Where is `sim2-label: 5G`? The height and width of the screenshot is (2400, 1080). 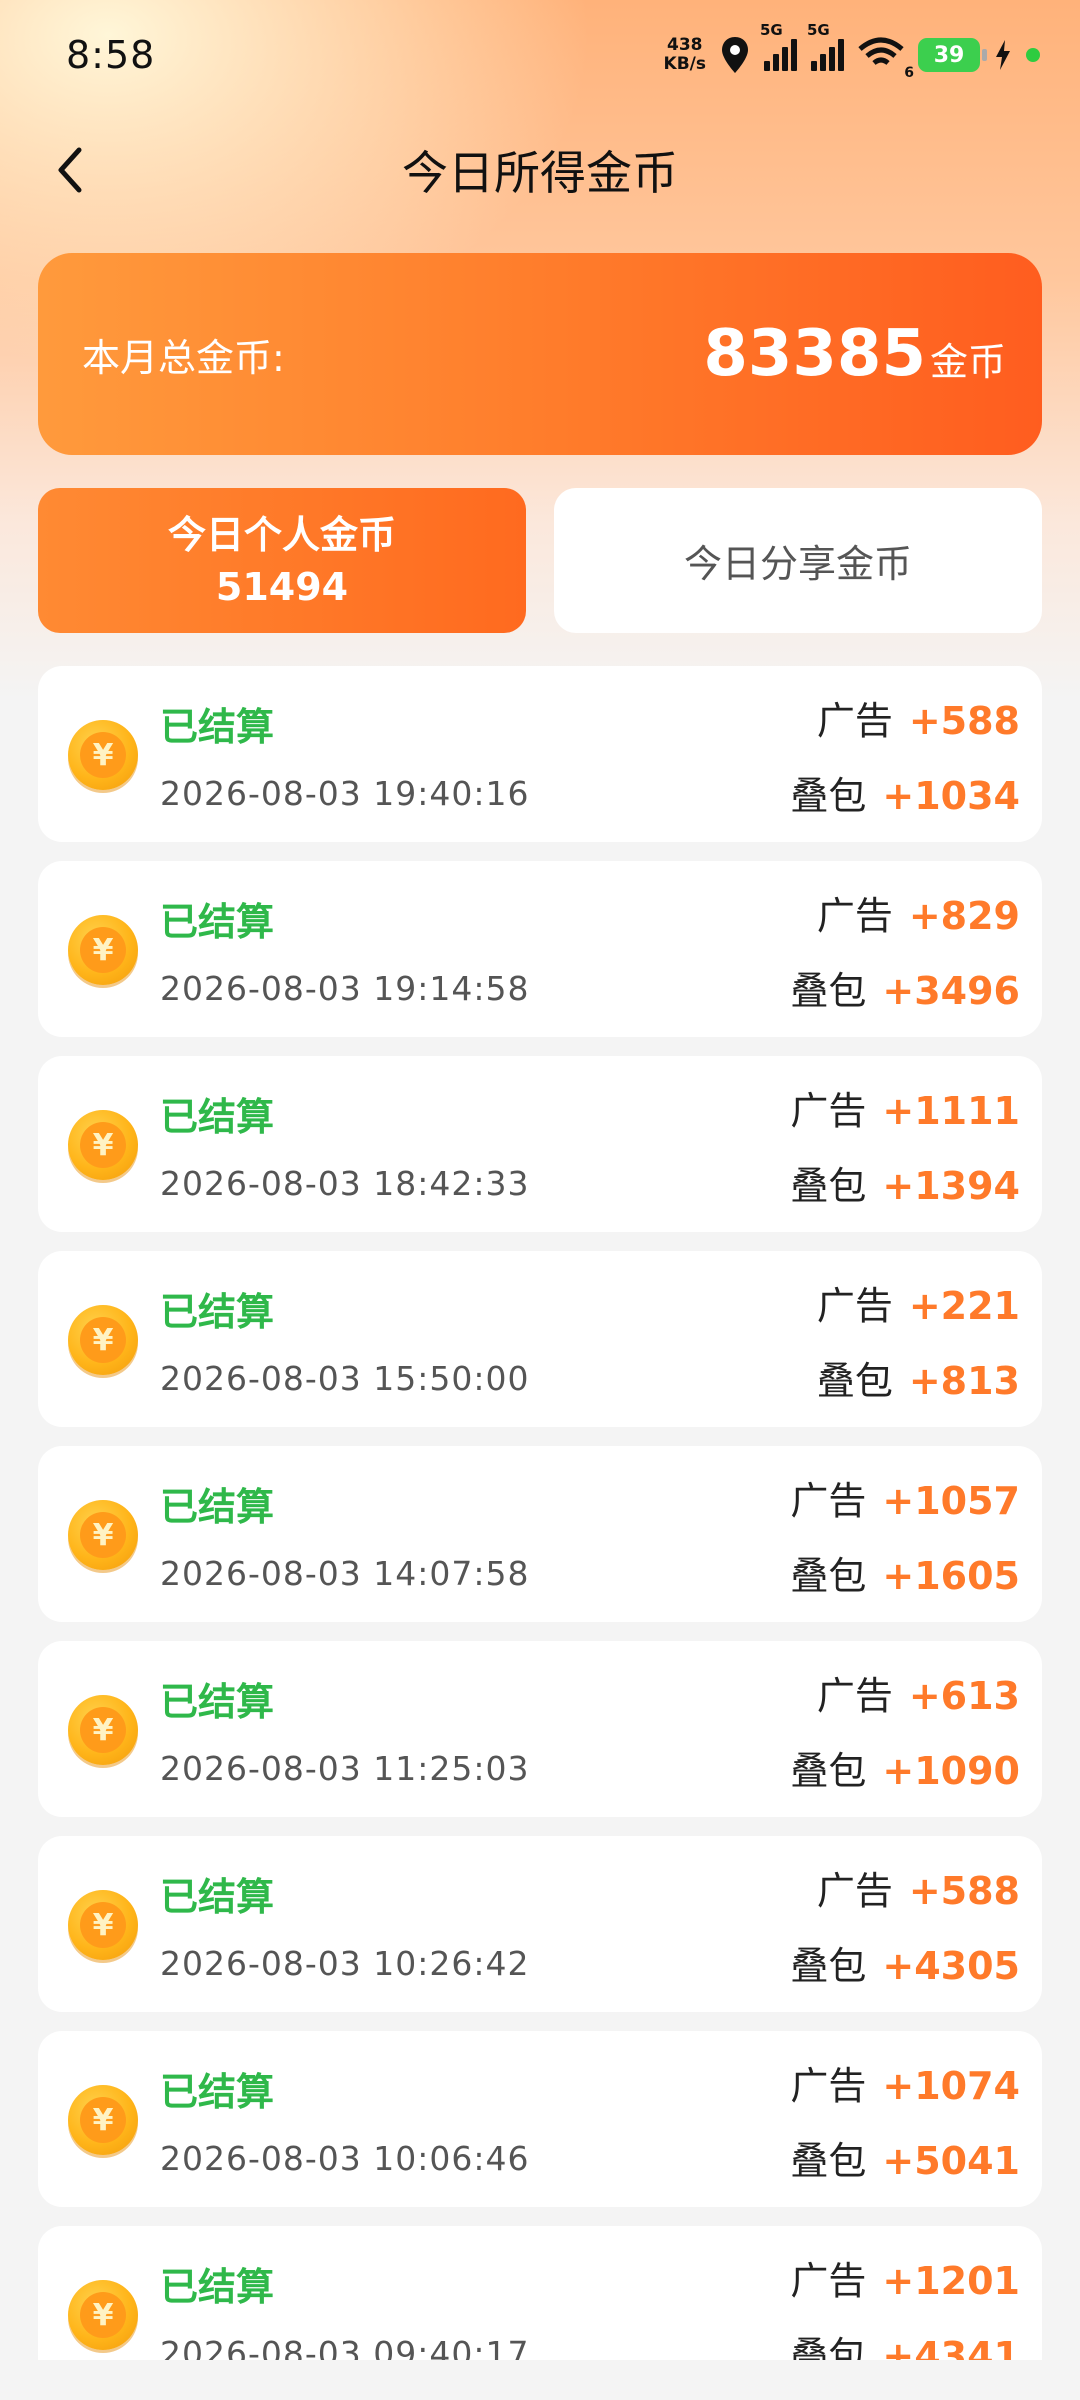
sim2-label: 5G is located at coordinates (818, 30).